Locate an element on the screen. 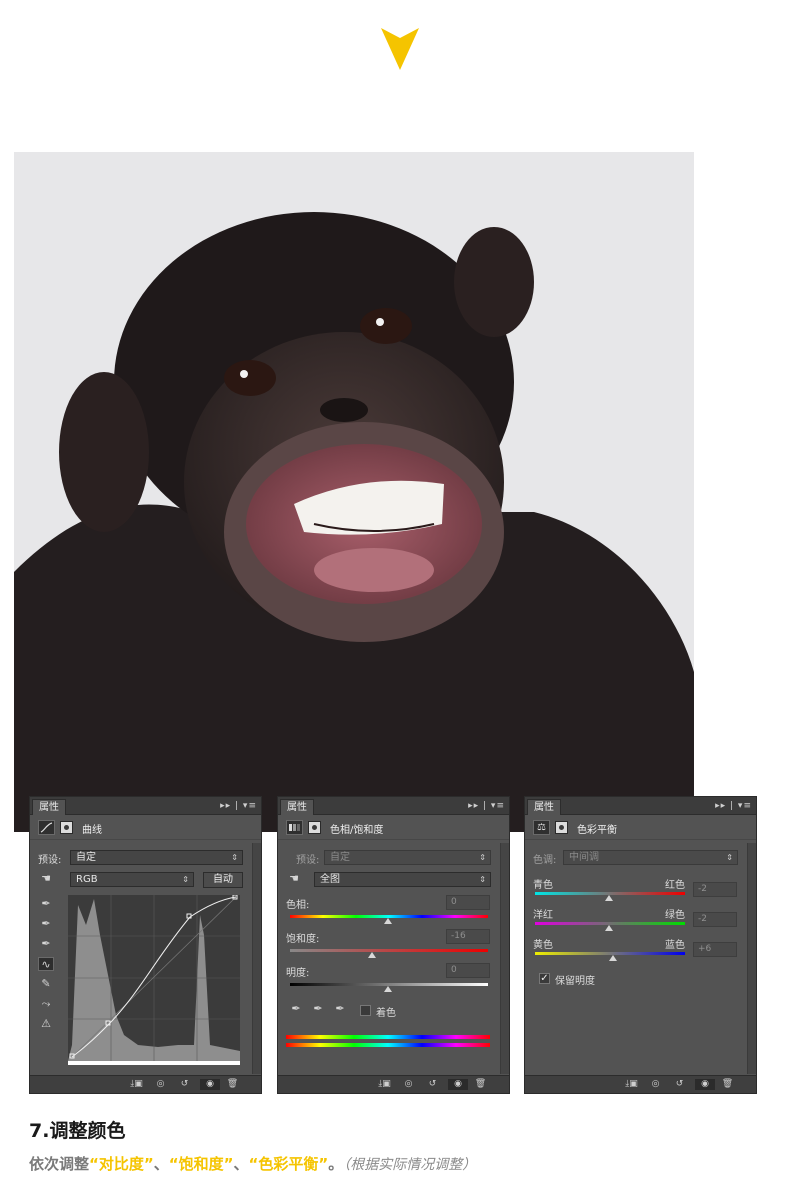 Image resolution: width=800 pixels, height=1179 pixels. range-select: 全图 ⇕ is located at coordinates (402, 879).